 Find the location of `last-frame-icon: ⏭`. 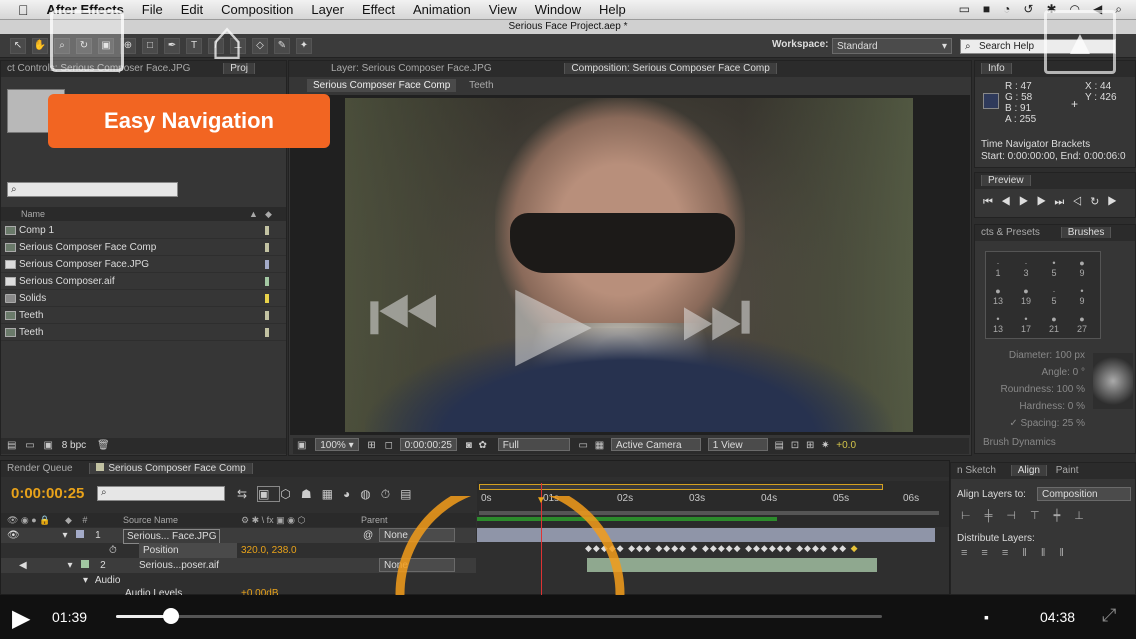

last-frame-icon: ⏭ is located at coordinates (1063, 202).